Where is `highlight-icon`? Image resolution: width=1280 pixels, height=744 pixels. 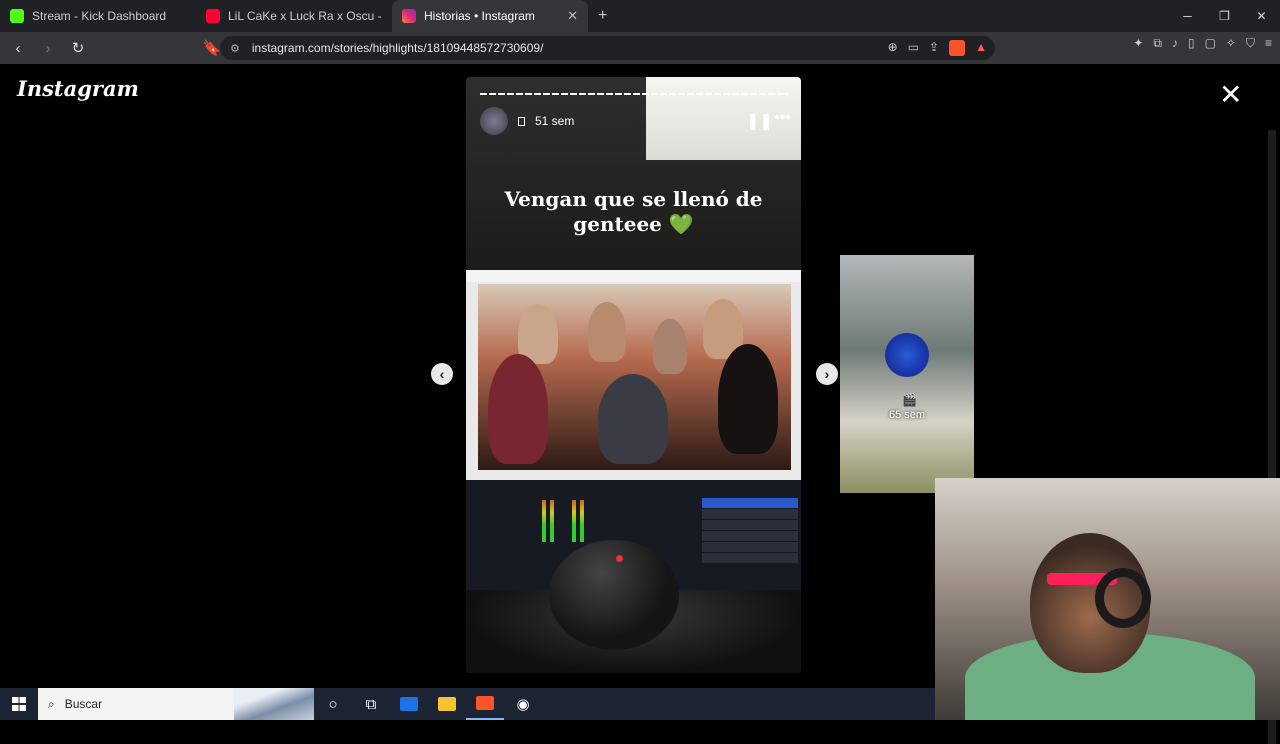 highlight-icon is located at coordinates (521, 121).